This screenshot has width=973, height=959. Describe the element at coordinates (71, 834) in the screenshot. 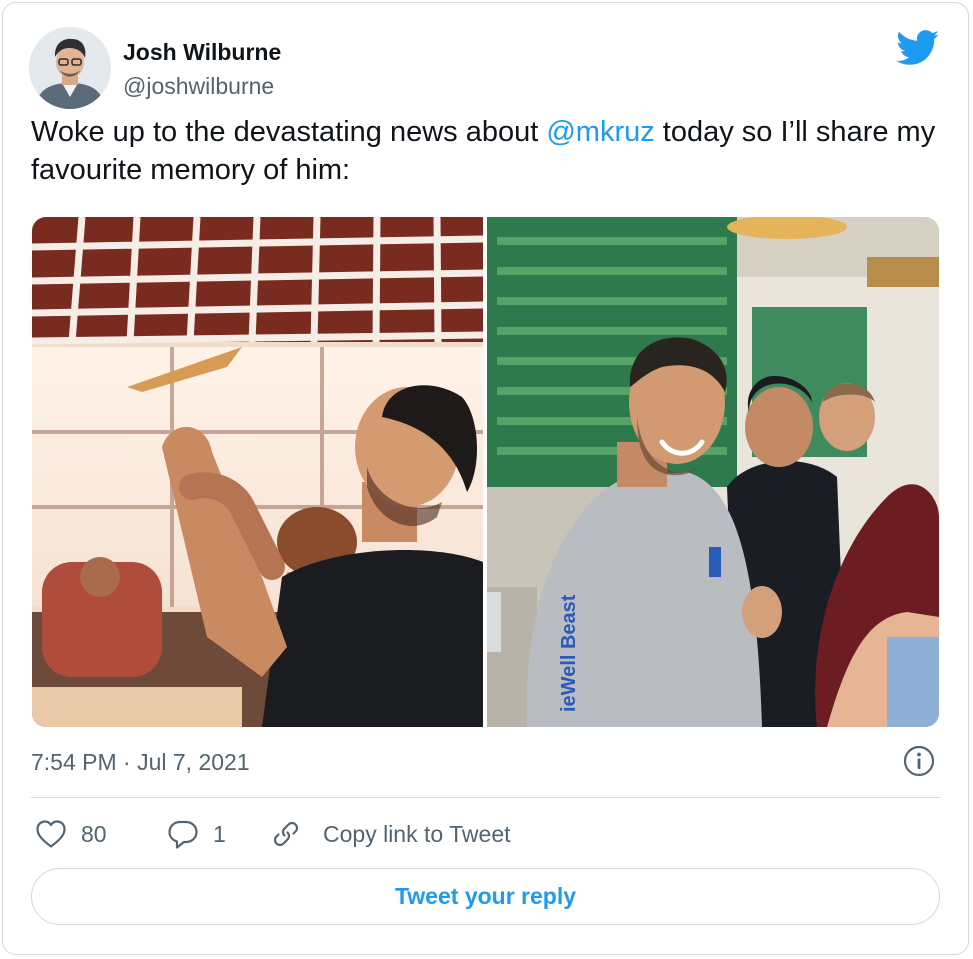

I see `like-button: 80` at that location.